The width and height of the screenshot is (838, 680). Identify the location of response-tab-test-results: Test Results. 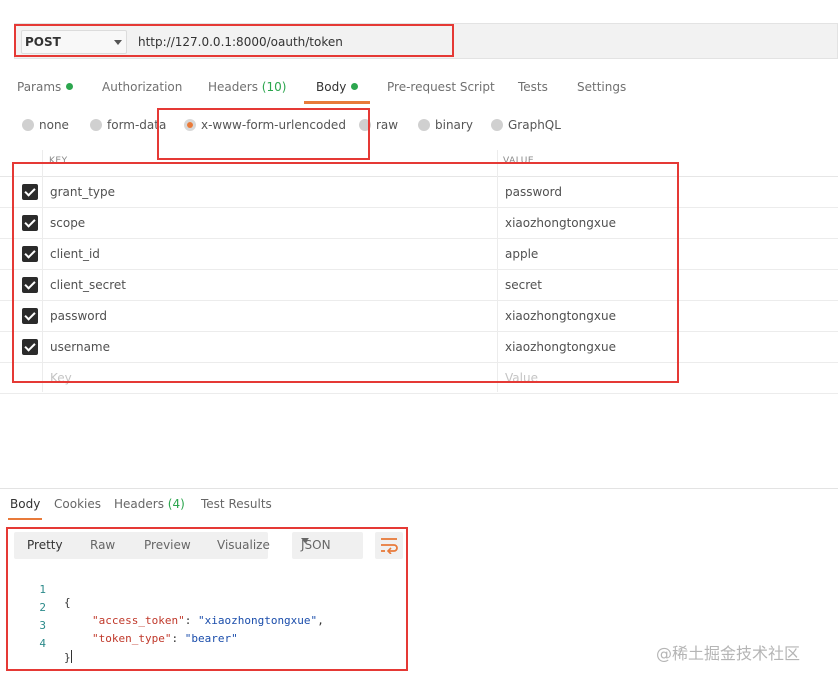
(236, 504).